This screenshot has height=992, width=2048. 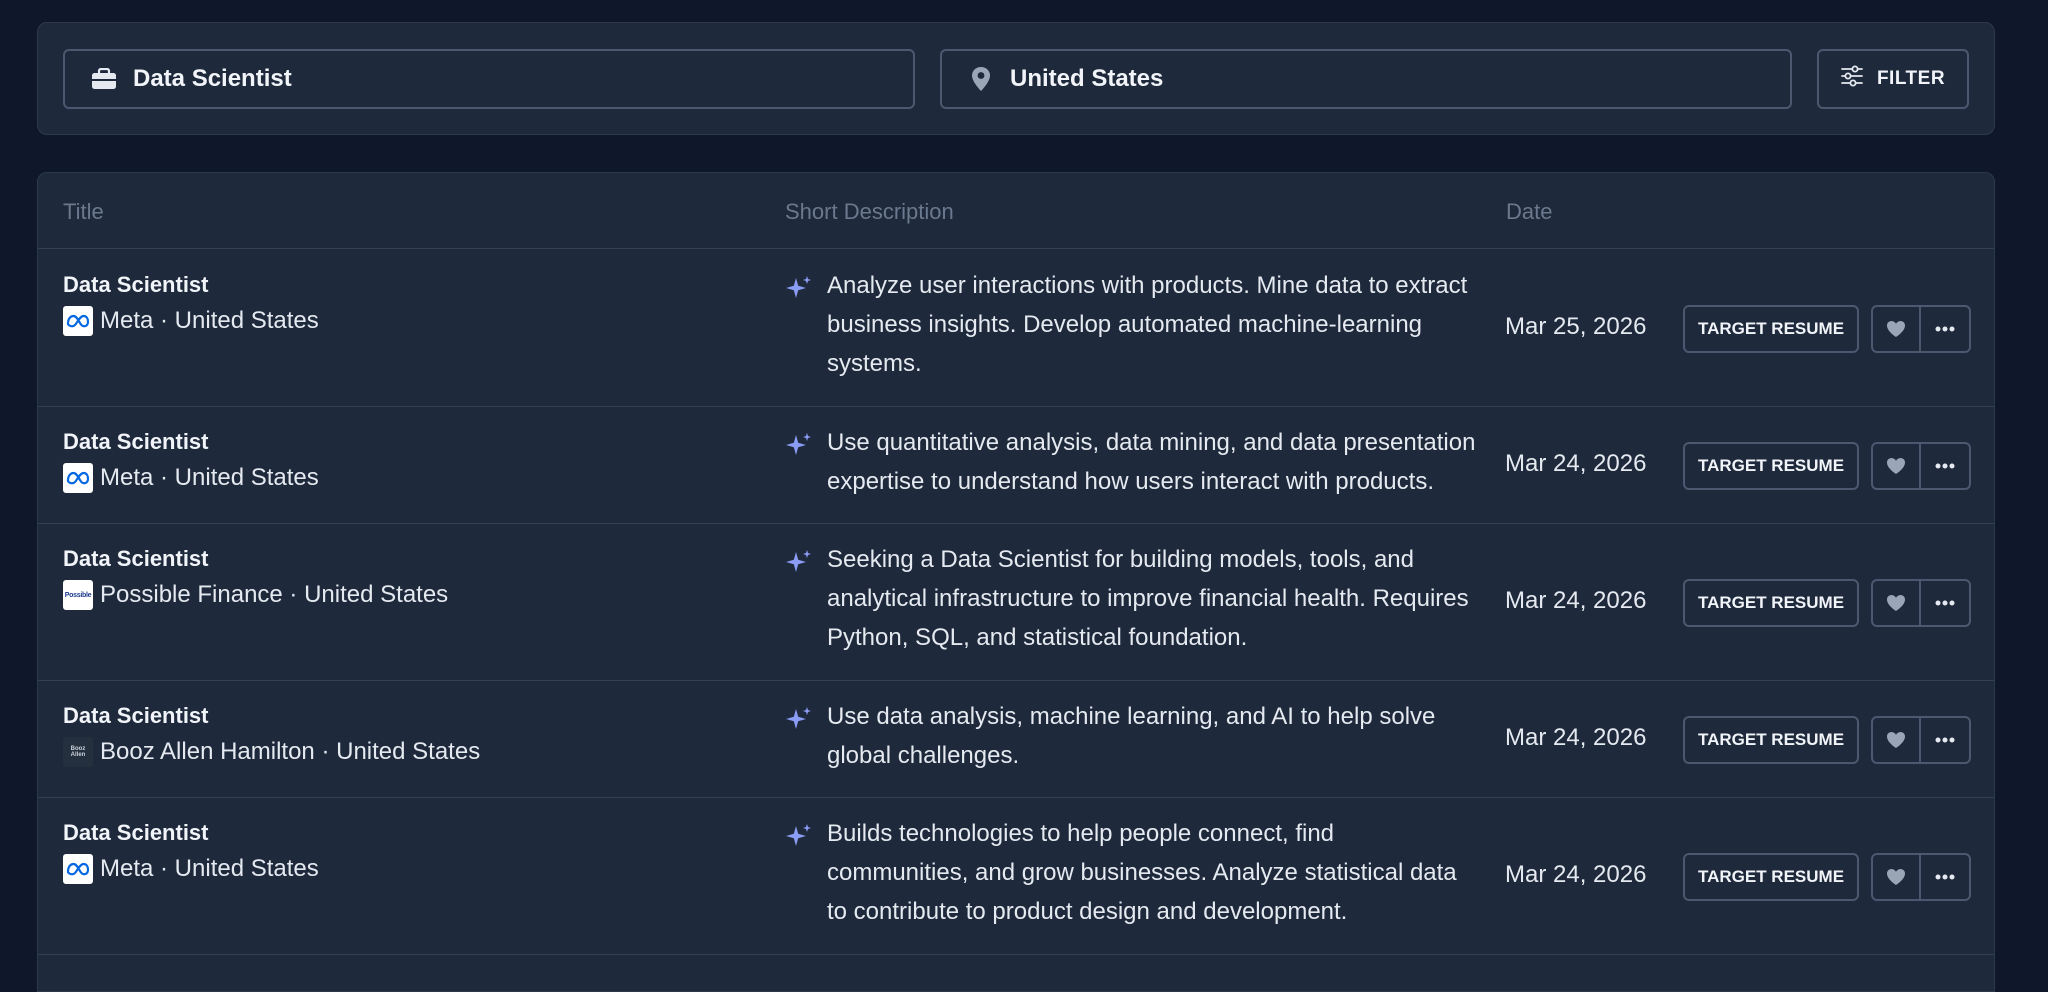 I want to click on company-name: Booz Allen Hamilton · United States, so click(x=290, y=751).